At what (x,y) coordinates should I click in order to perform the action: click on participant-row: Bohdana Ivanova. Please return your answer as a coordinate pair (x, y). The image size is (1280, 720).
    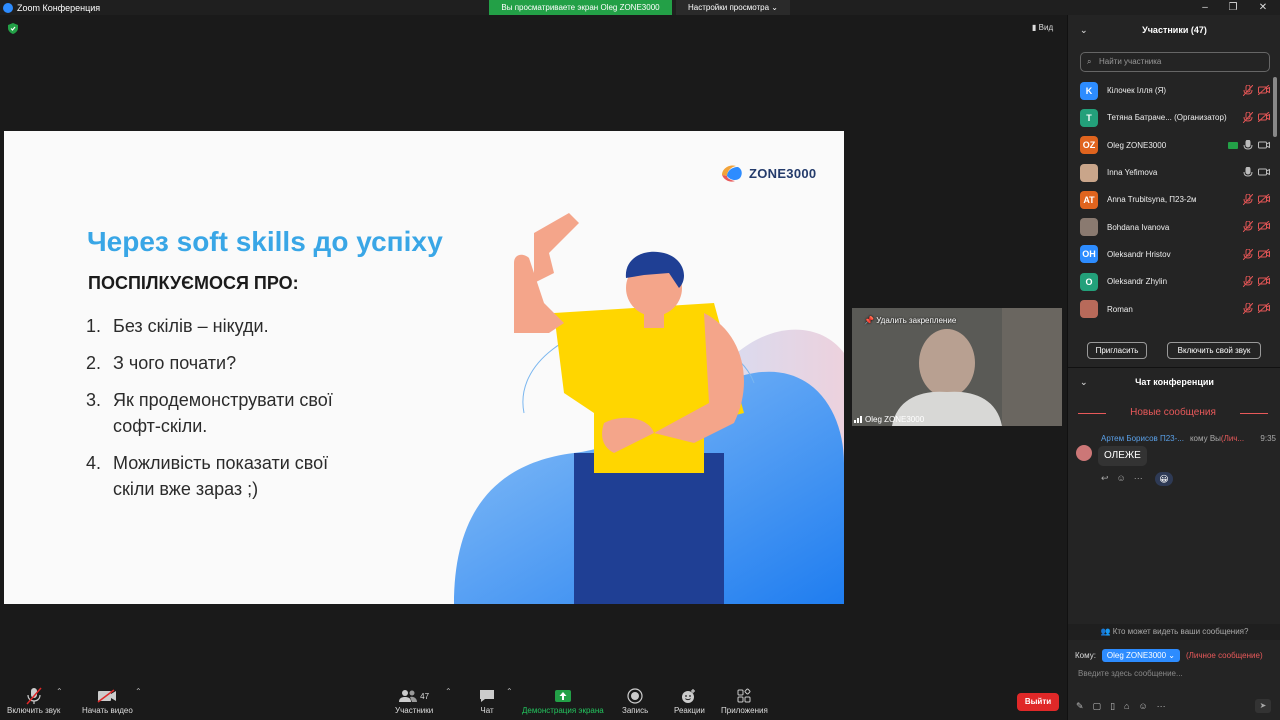
    Looking at the image, I should click on (1175, 226).